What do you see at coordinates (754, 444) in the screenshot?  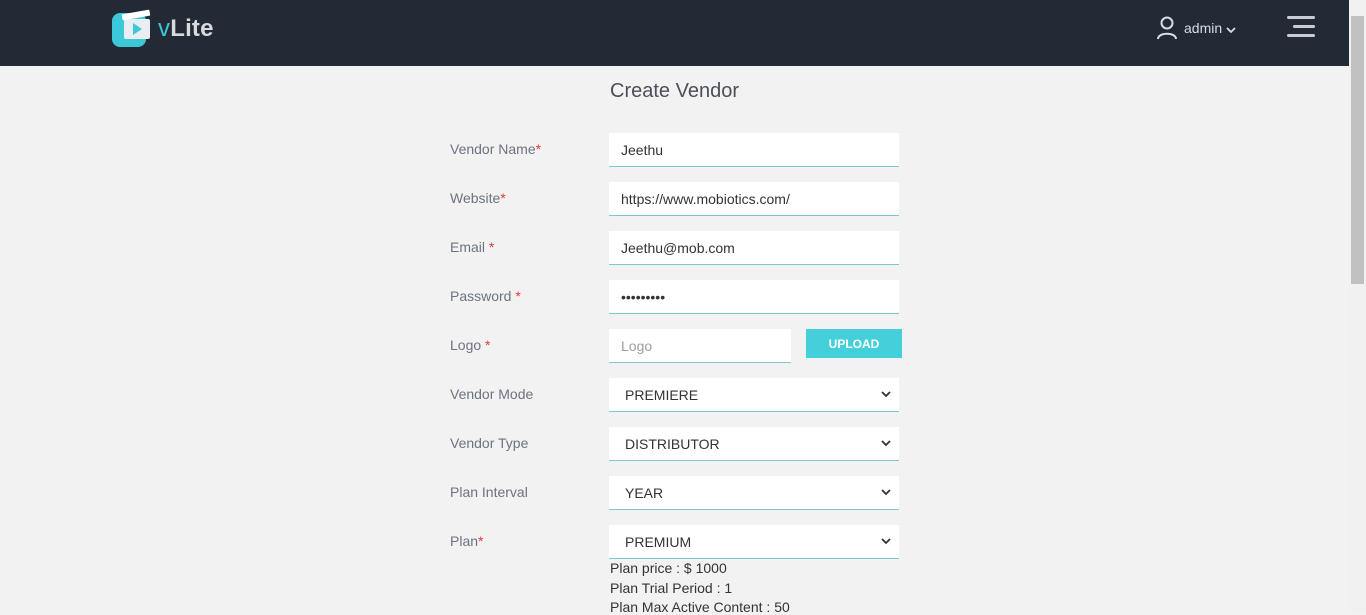 I see `vendor-type-select: DISTRIBUTOR` at bounding box center [754, 444].